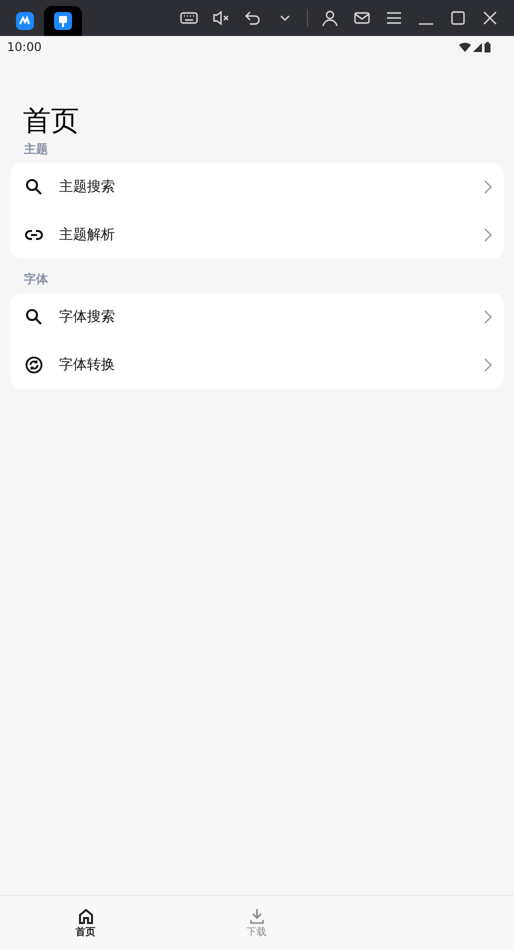 The height and width of the screenshot is (950, 514). What do you see at coordinates (257, 317) in the screenshot?
I see `menu-item: 字体搜索` at bounding box center [257, 317].